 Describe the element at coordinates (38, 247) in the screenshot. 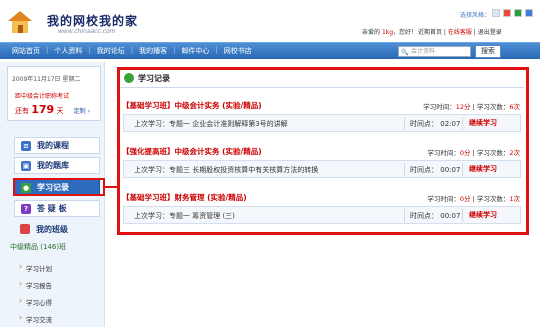

I see `class-name: 中级精品 (146)班` at that location.